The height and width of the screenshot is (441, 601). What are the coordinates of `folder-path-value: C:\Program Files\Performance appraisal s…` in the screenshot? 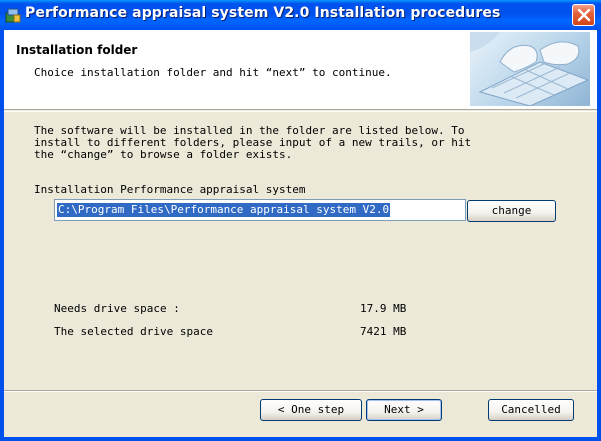 It's located at (224, 210).